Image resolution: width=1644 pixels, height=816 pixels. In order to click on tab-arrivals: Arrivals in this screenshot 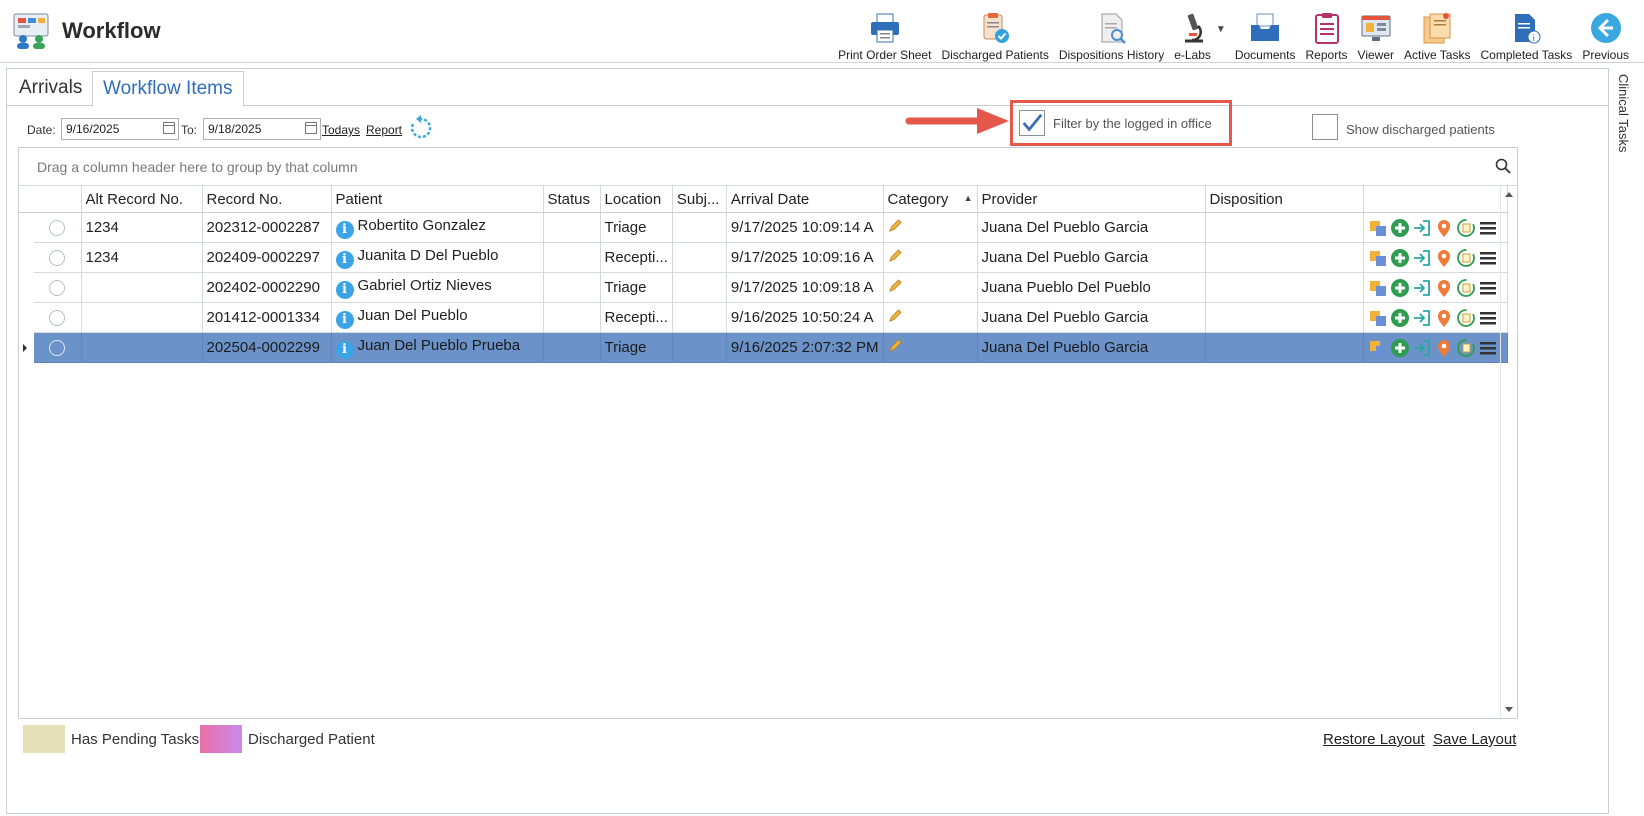, I will do `click(50, 88)`.